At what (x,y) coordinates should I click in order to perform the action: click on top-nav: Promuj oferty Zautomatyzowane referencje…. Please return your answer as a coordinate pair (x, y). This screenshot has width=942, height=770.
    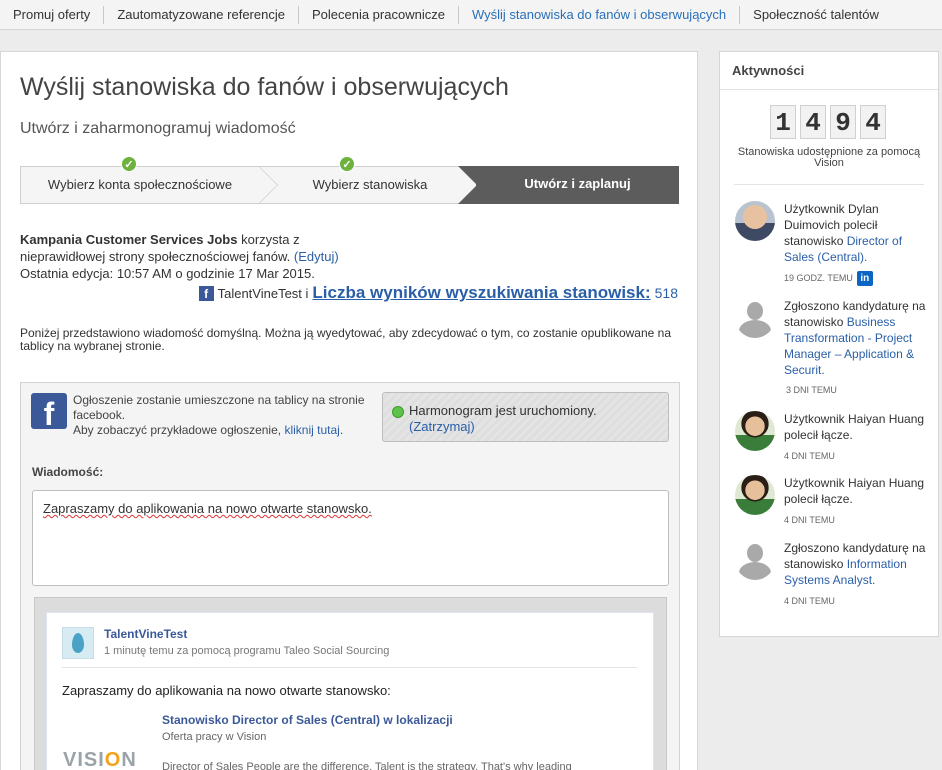
    Looking at the image, I should click on (471, 15).